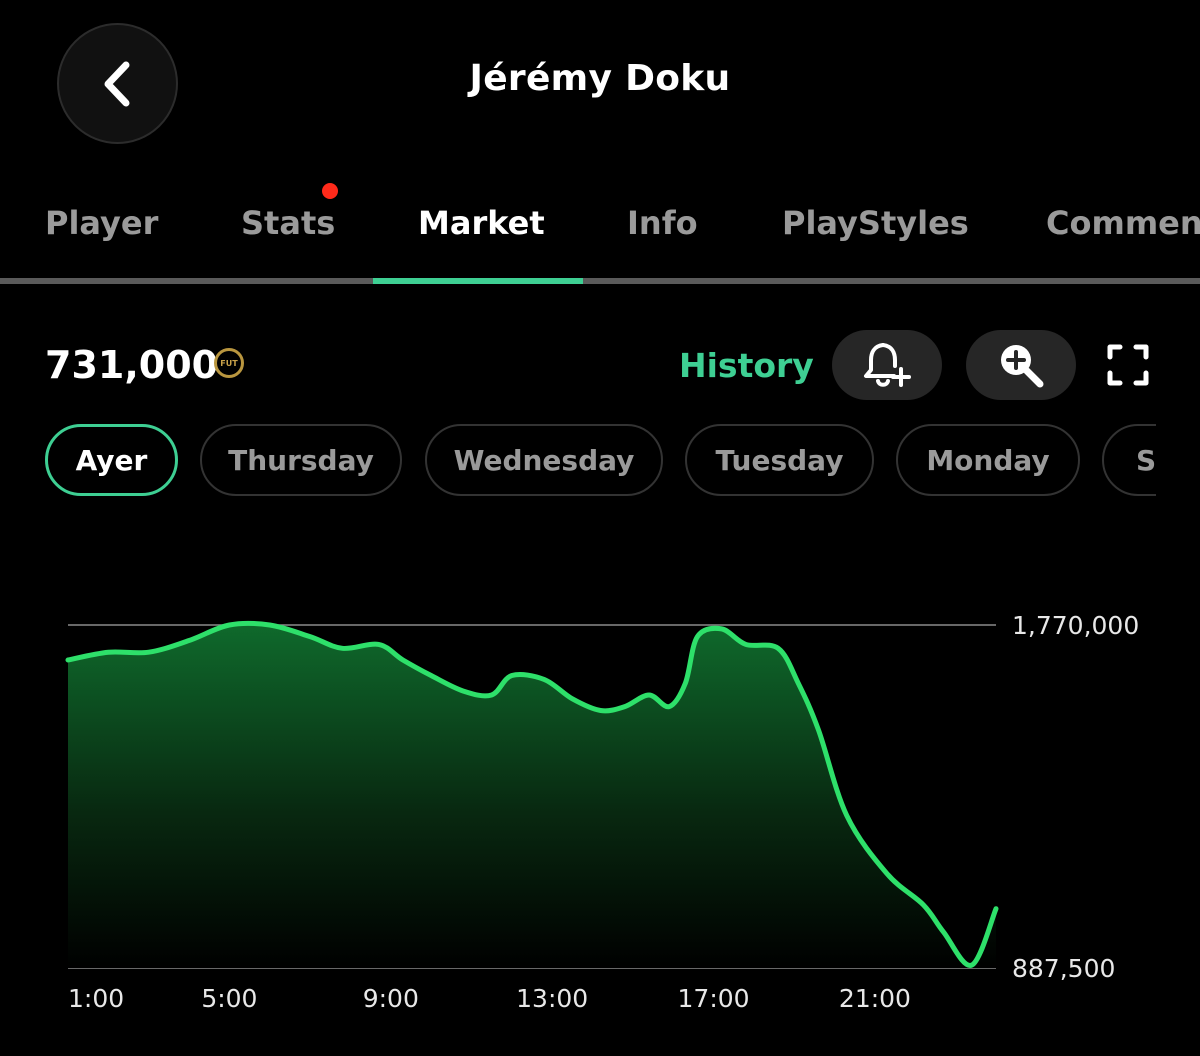 The image size is (1200, 1056). Describe the element at coordinates (478, 281) in the screenshot. I see `active-tab-indicator` at that location.